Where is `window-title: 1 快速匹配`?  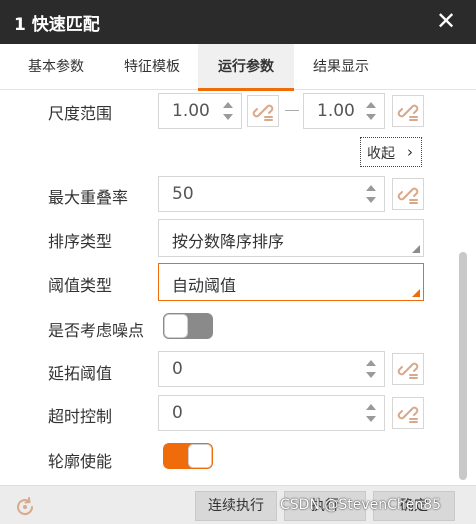
window-title: 1 快速匹配 is located at coordinates (57, 25).